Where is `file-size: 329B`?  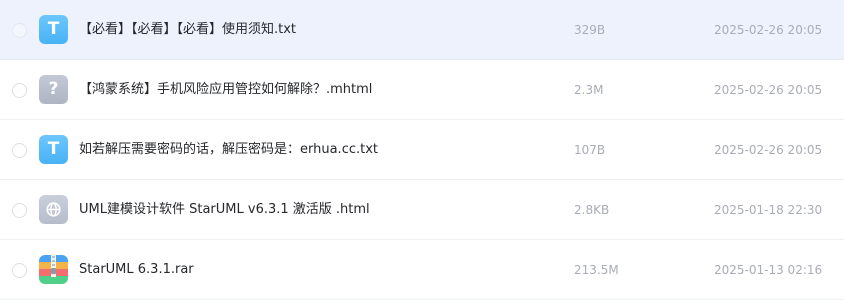 file-size: 329B is located at coordinates (590, 30).